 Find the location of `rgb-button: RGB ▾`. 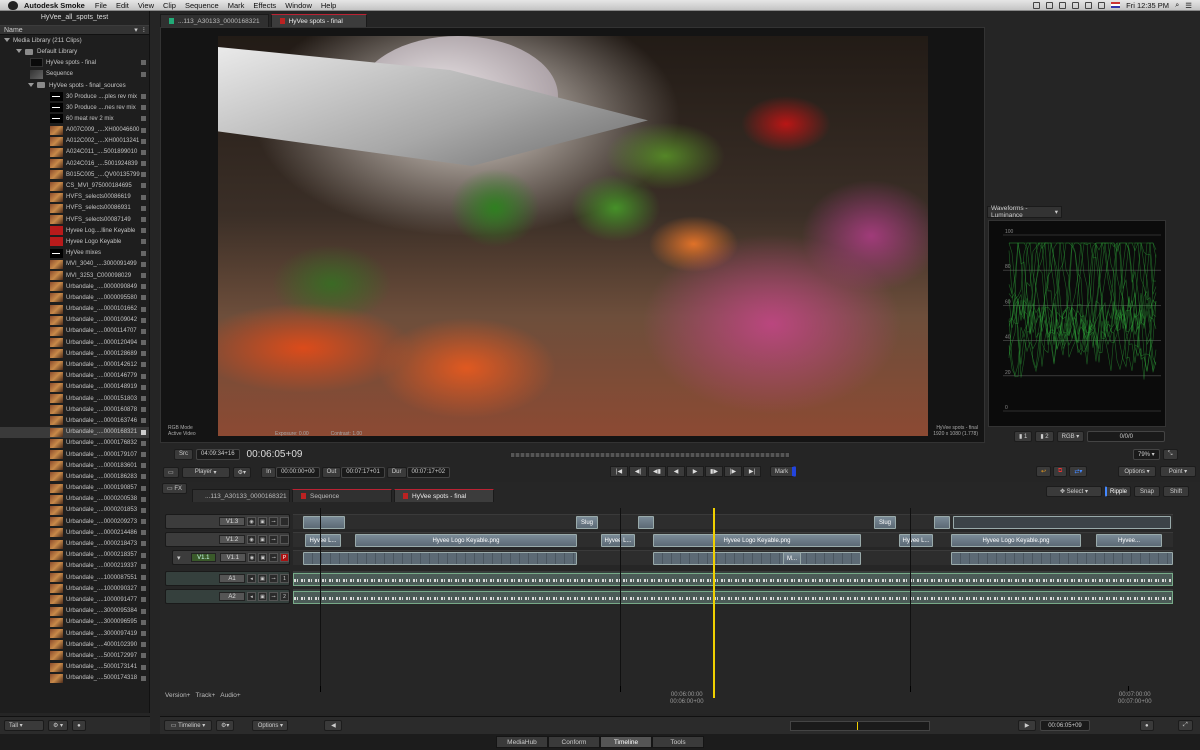

rgb-button: RGB ▾ is located at coordinates (1070, 436).